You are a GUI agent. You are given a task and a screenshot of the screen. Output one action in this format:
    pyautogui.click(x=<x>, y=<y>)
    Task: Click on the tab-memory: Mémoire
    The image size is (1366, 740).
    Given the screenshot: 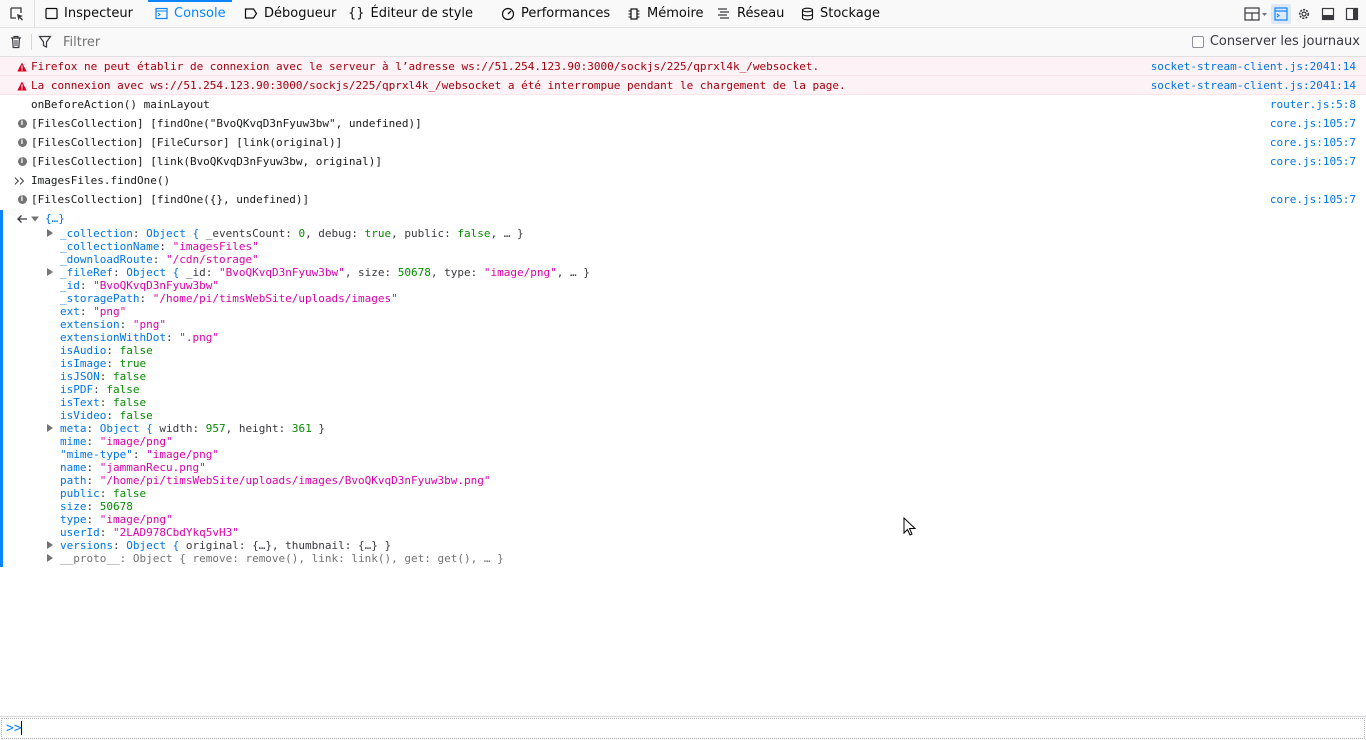 What is the action you would take?
    pyautogui.click(x=665, y=13)
    